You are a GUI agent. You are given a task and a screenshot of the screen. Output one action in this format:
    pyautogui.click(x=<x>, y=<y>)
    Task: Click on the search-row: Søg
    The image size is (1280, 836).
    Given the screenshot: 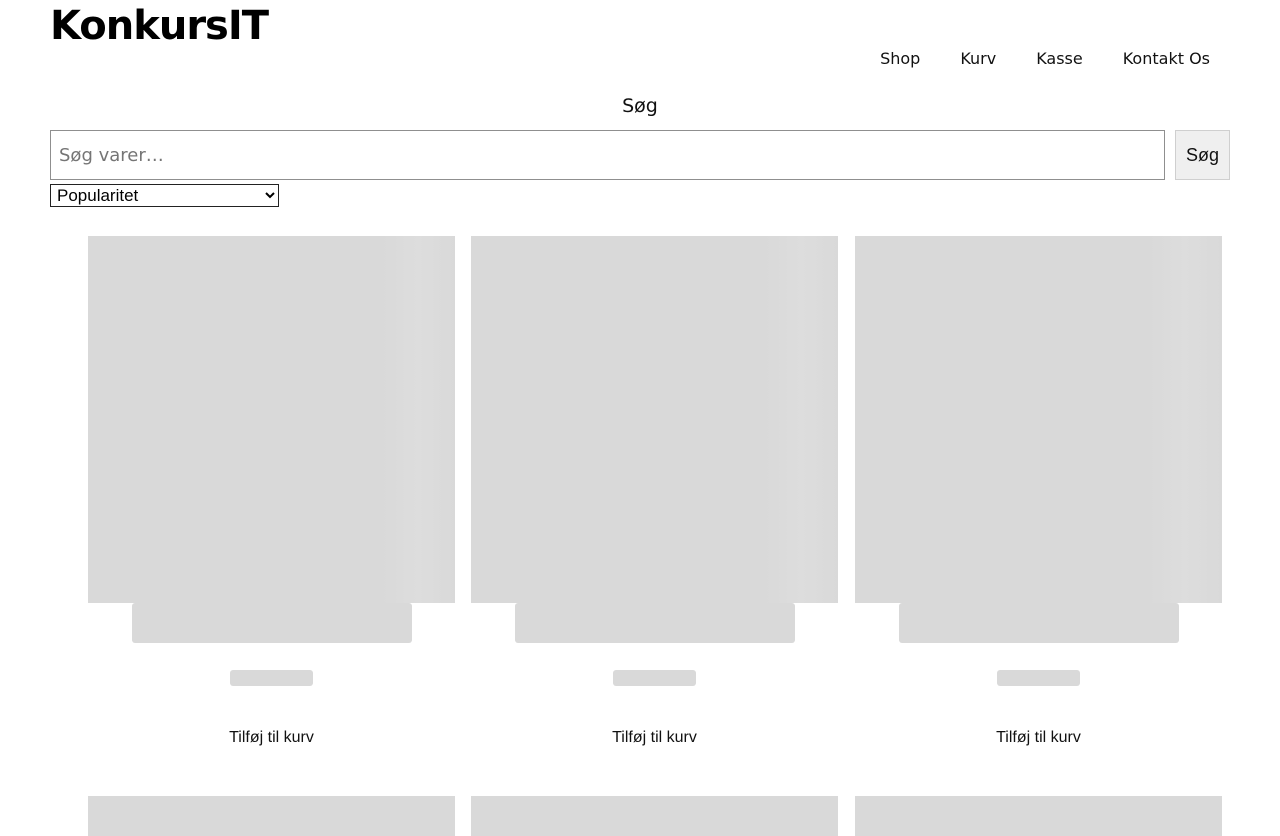 What is the action you would take?
    pyautogui.click(x=640, y=155)
    